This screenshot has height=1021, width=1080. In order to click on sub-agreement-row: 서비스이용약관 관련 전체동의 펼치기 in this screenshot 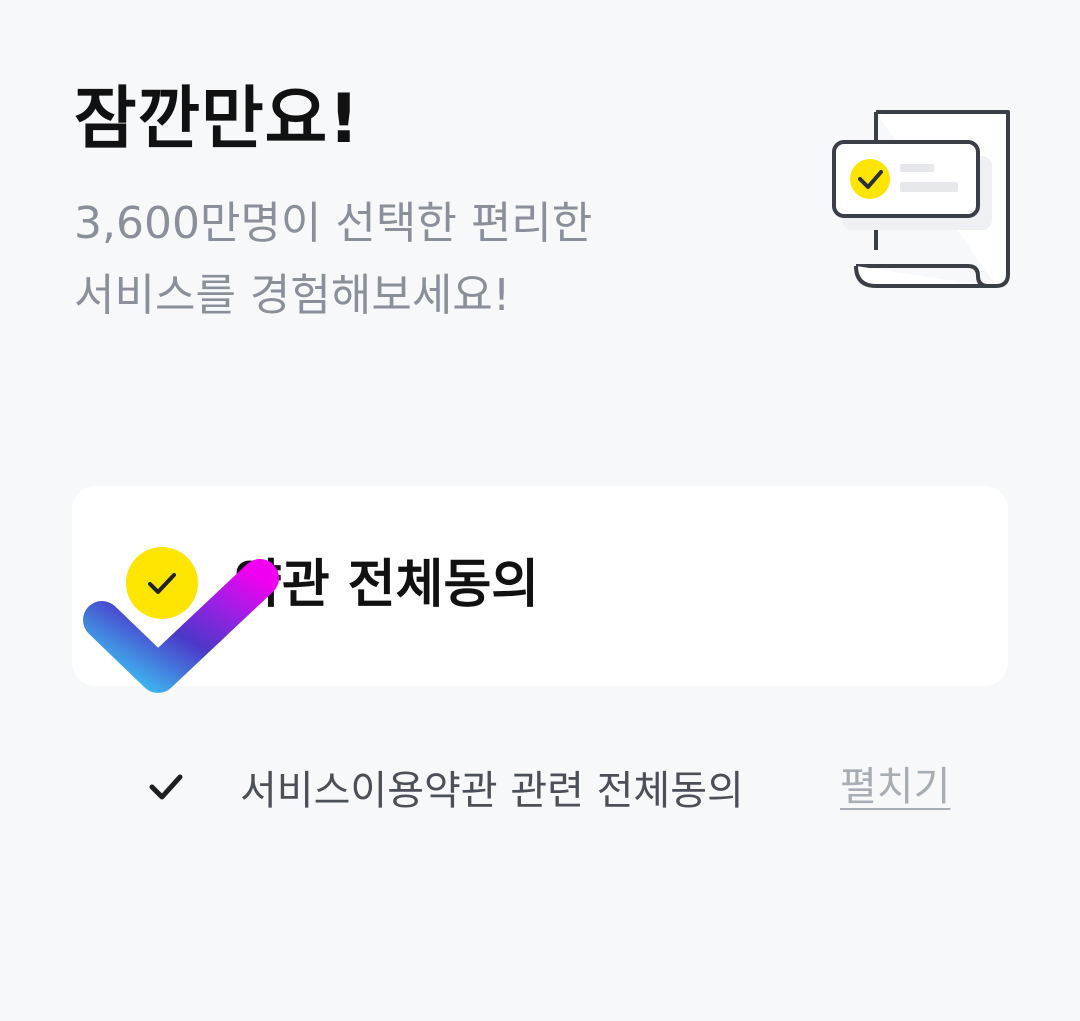, I will do `click(550, 790)`.